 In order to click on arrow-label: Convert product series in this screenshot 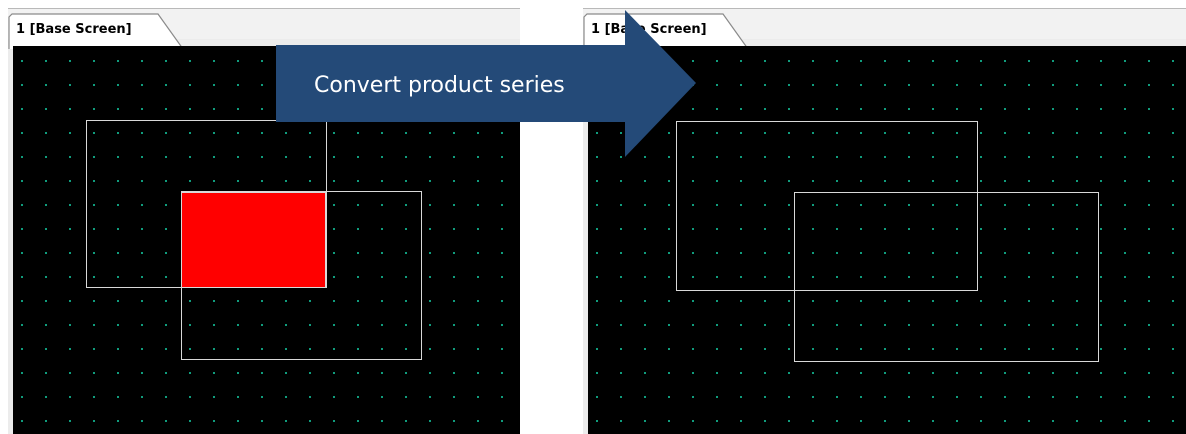, I will do `click(439, 85)`.